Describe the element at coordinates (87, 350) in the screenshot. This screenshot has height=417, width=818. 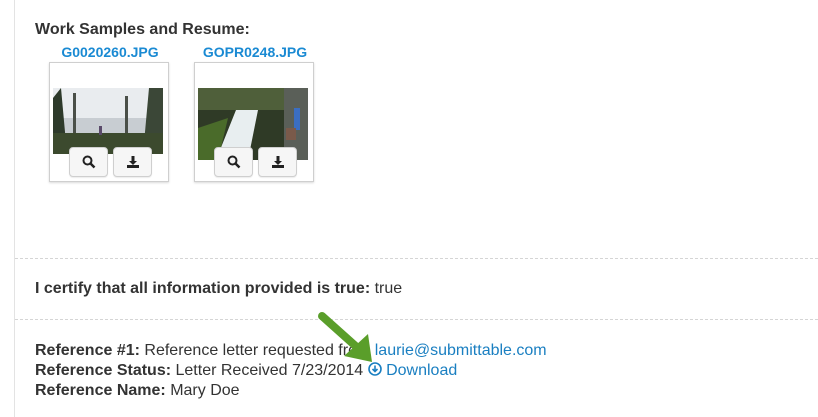
I see `reference-label: Reference #1:` at that location.